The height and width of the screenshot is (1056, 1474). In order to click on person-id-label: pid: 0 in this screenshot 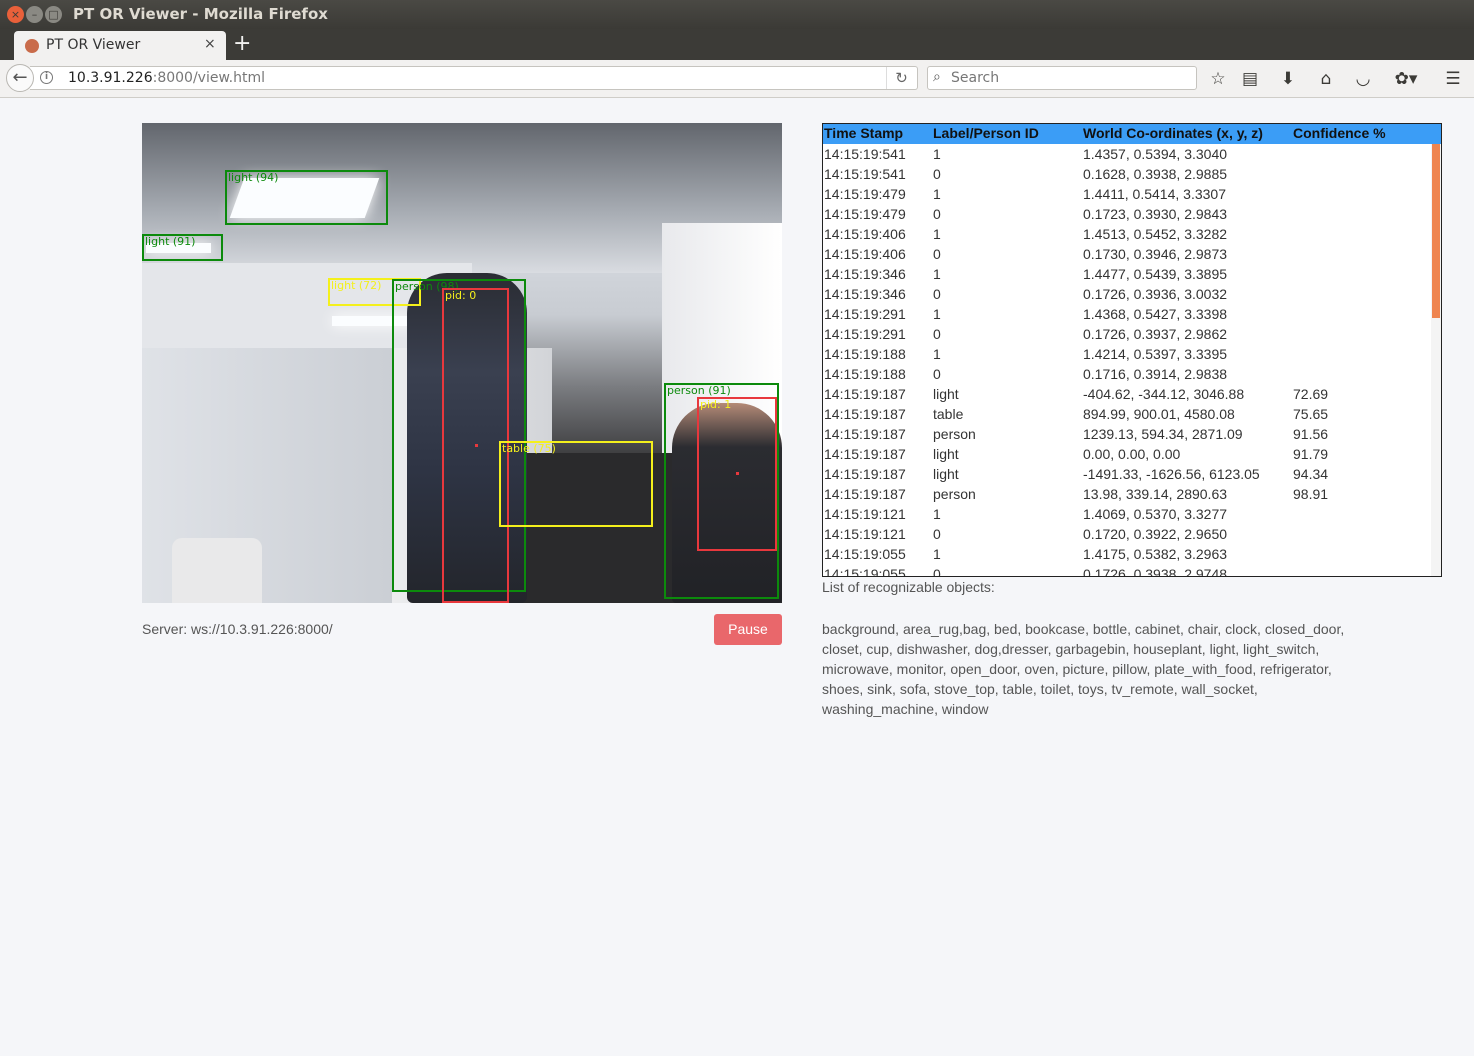, I will do `click(461, 295)`.